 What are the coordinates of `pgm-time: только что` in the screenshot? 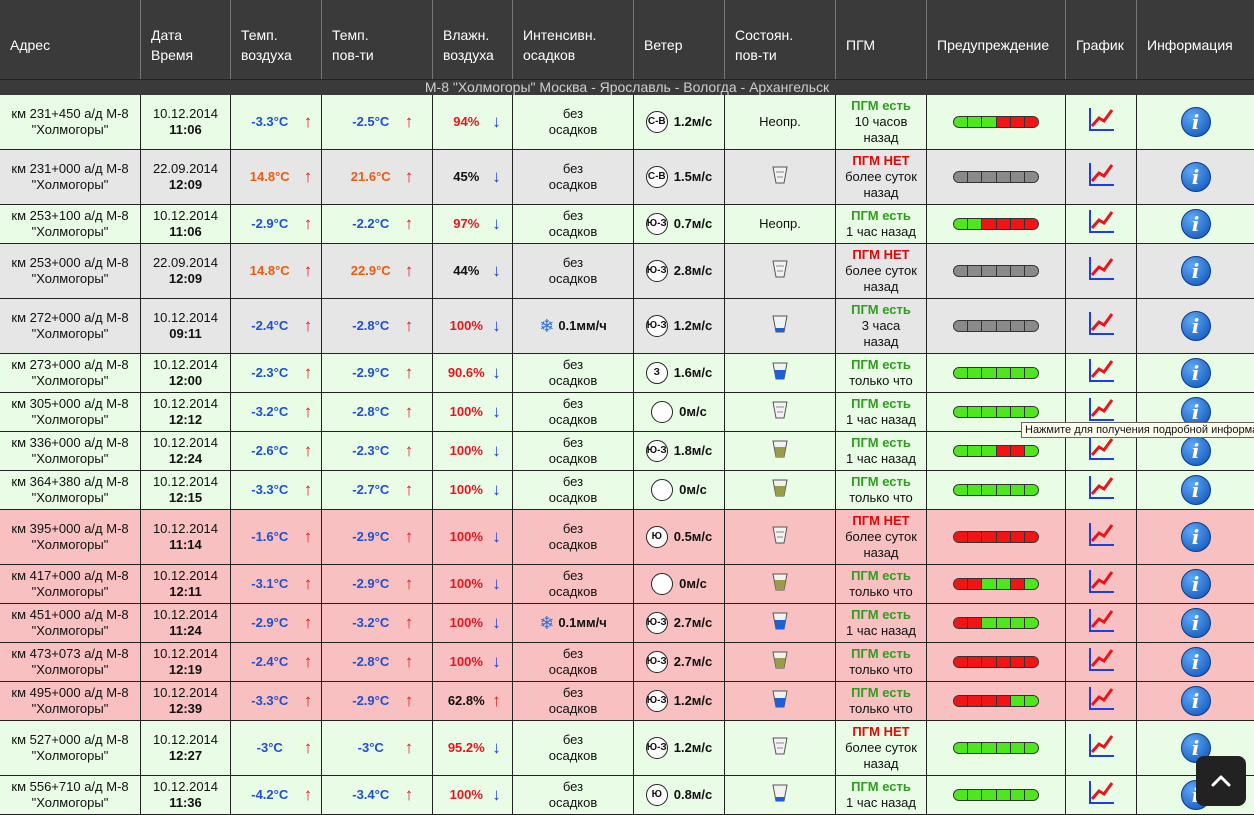 It's located at (881, 497).